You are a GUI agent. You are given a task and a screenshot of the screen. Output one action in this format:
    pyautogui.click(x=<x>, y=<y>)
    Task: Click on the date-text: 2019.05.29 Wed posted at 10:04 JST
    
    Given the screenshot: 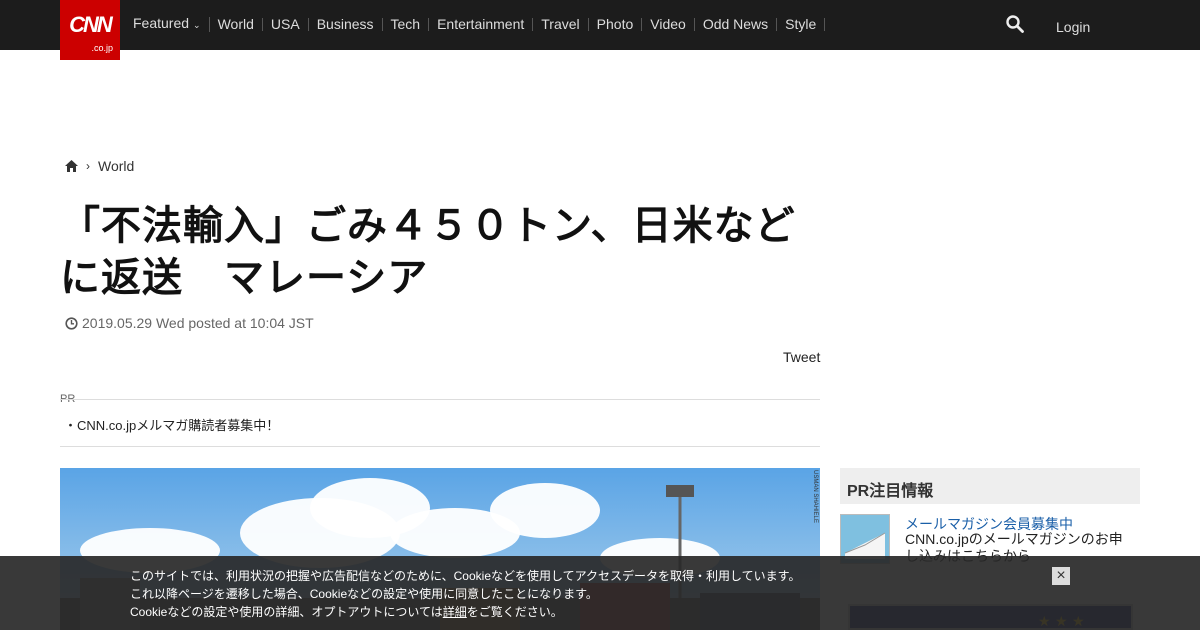 What is the action you would take?
    pyautogui.click(x=198, y=323)
    